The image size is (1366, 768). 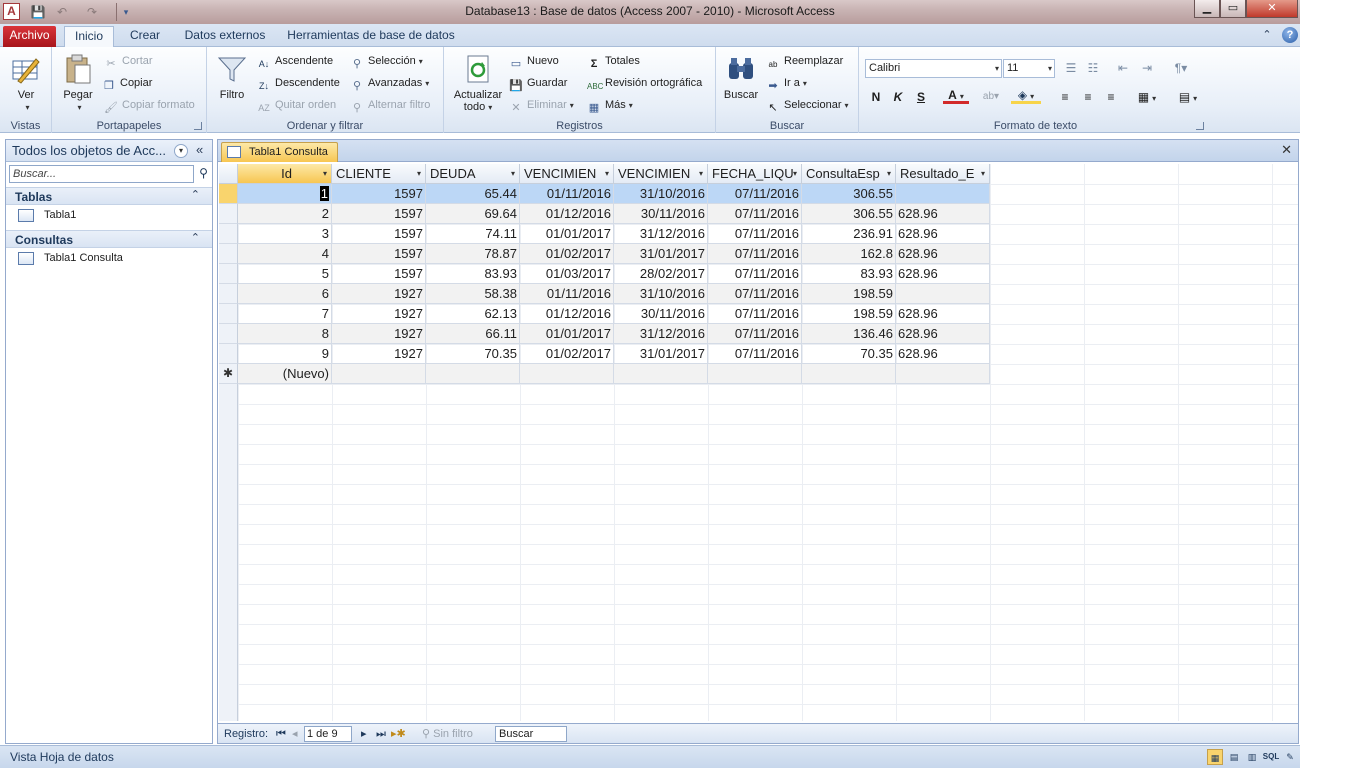 What do you see at coordinates (1029, 68) in the screenshot?
I see `font-size-dropdown: 11 ▾` at bounding box center [1029, 68].